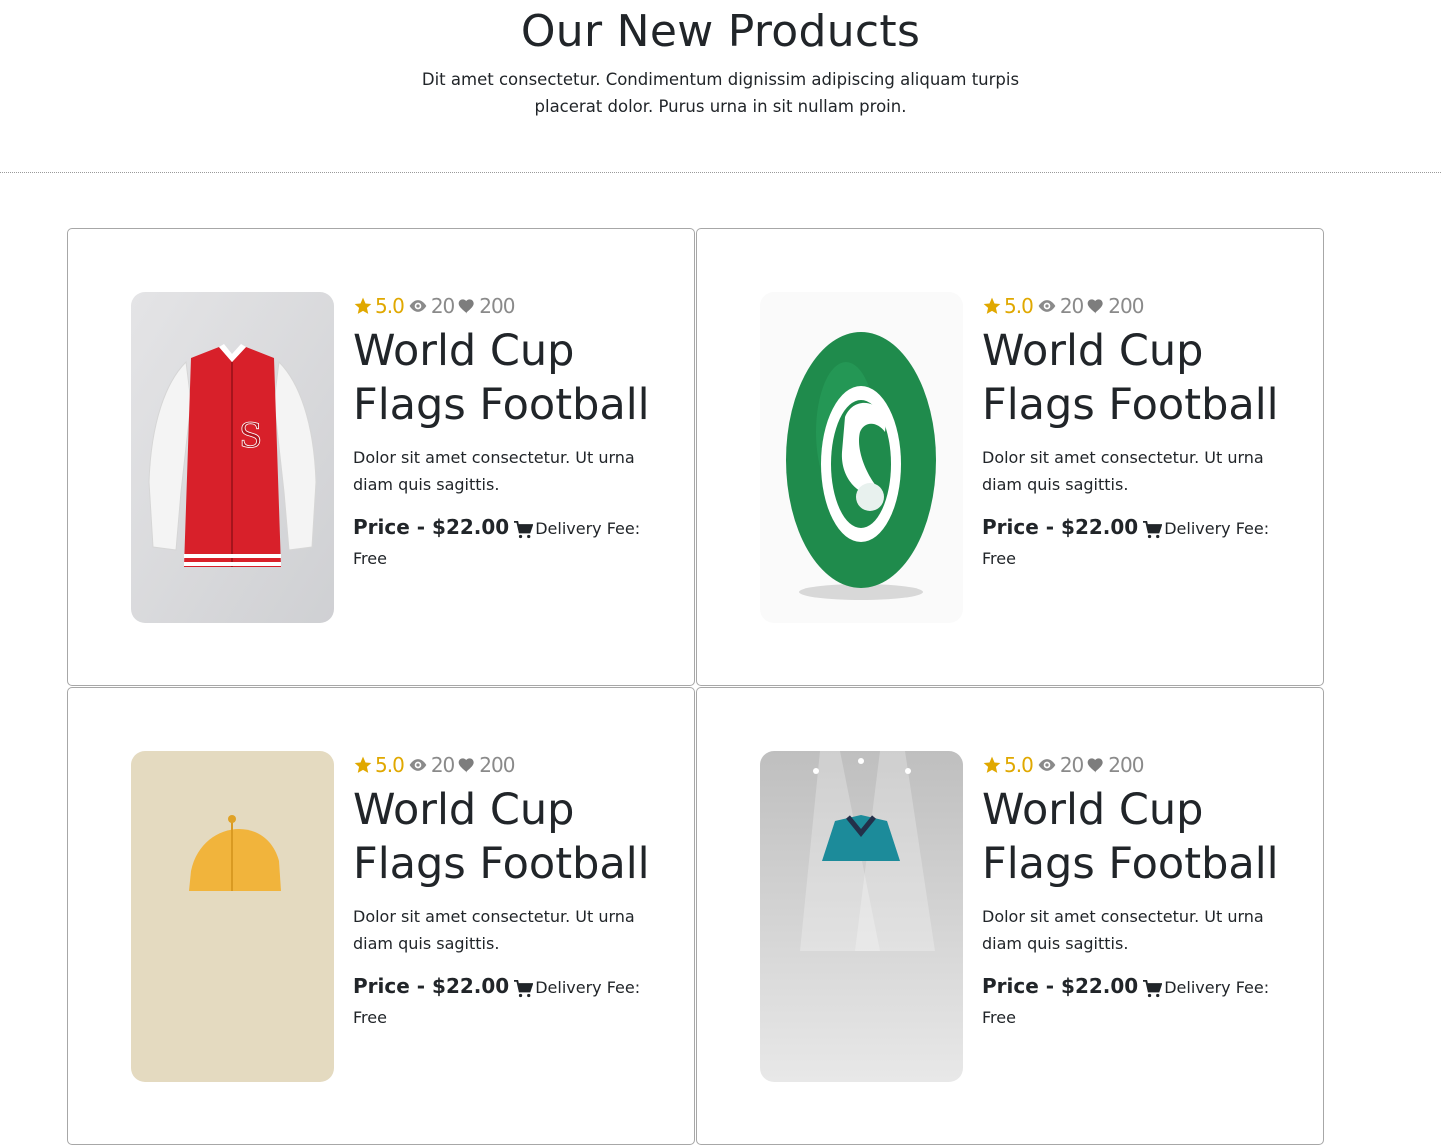 The height and width of the screenshot is (1145, 1441). I want to click on svg-text: S, so click(250, 436).